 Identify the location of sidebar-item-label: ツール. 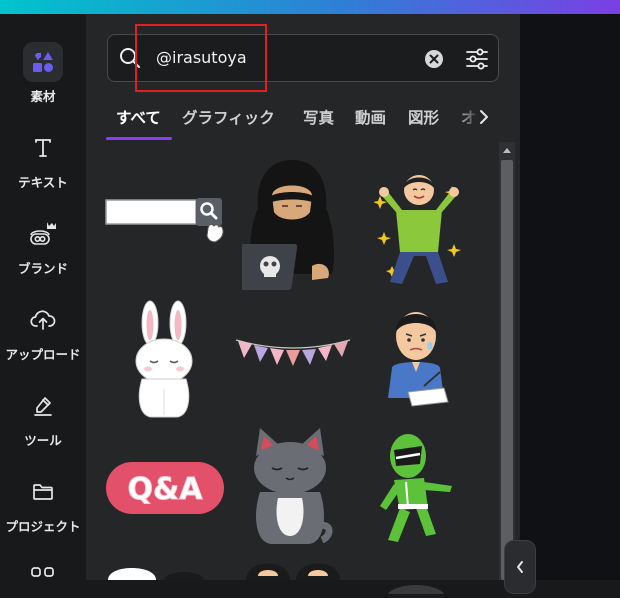
(43, 440).